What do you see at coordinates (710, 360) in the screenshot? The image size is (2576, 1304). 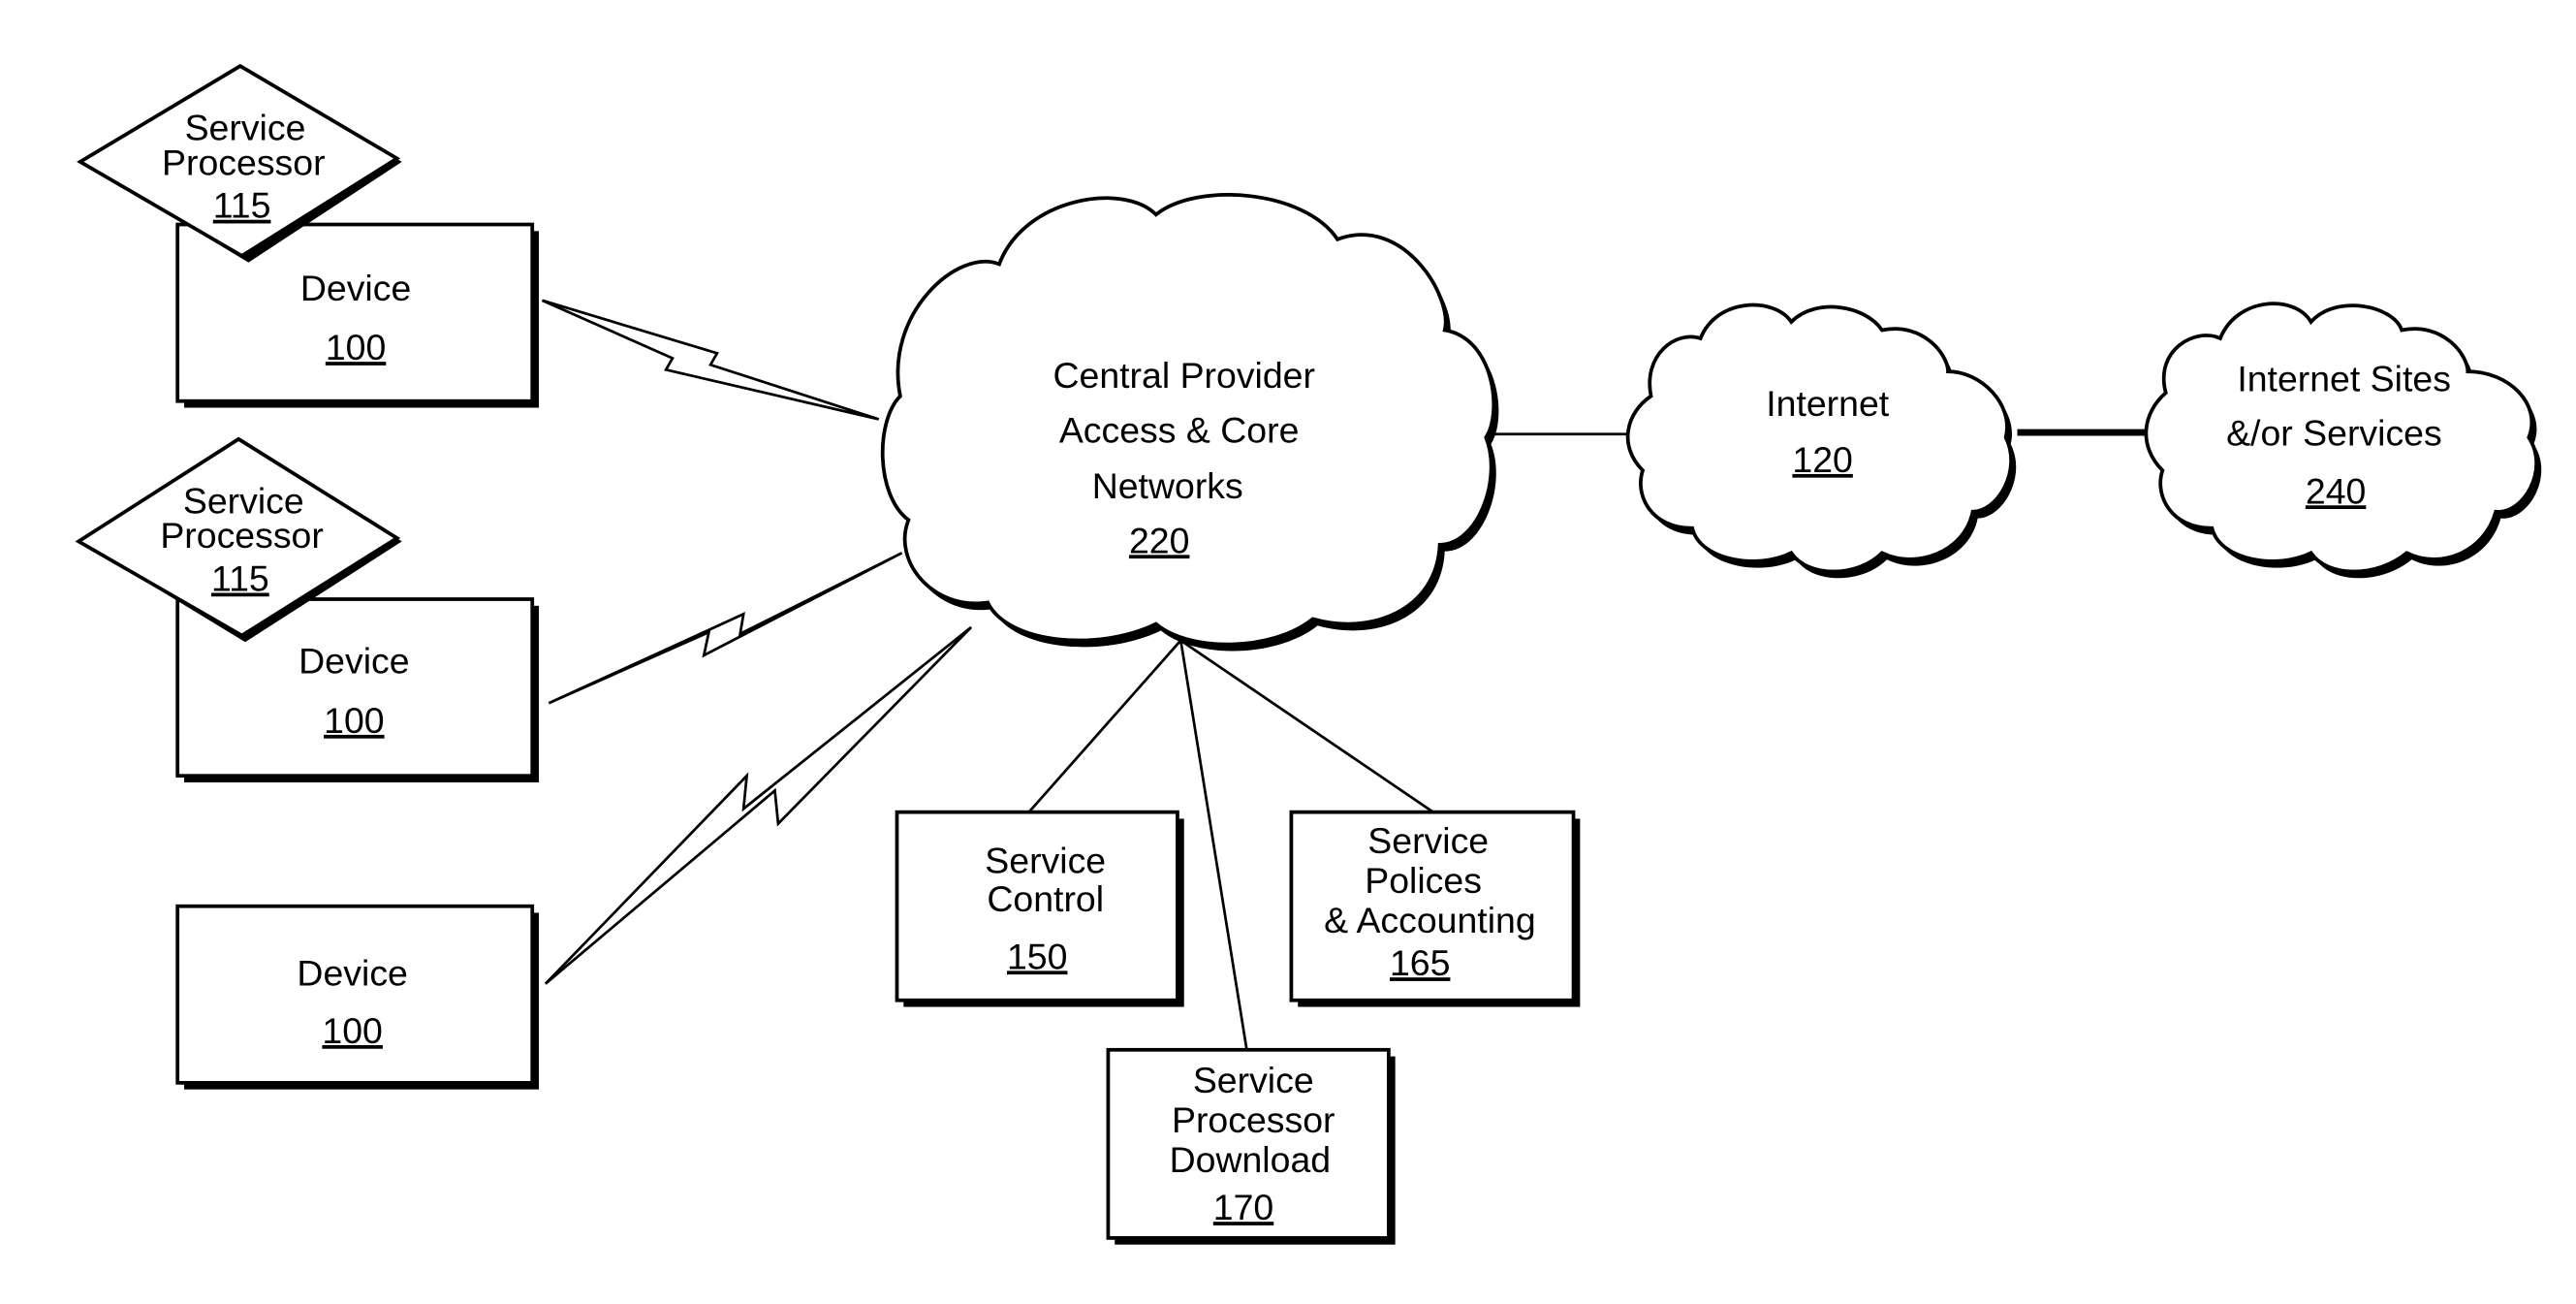 I see `wireless-link-1-icon` at bounding box center [710, 360].